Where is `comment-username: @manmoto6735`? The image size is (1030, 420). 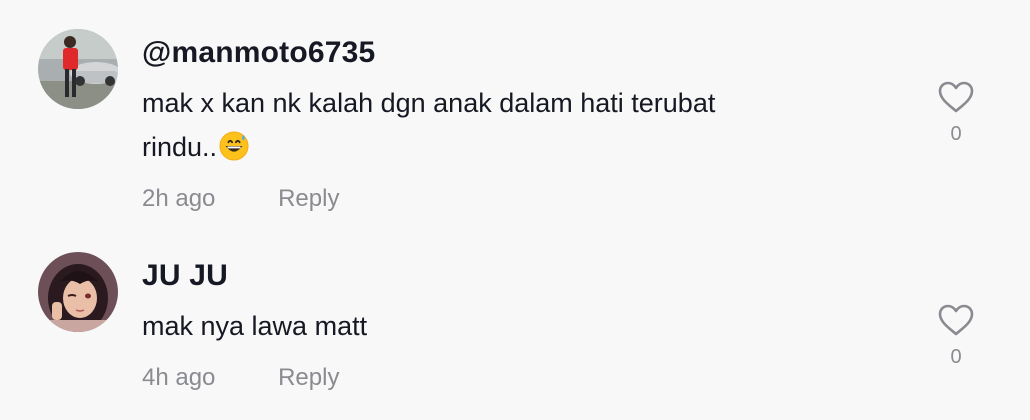 comment-username: @manmoto6735 is located at coordinates (258, 53).